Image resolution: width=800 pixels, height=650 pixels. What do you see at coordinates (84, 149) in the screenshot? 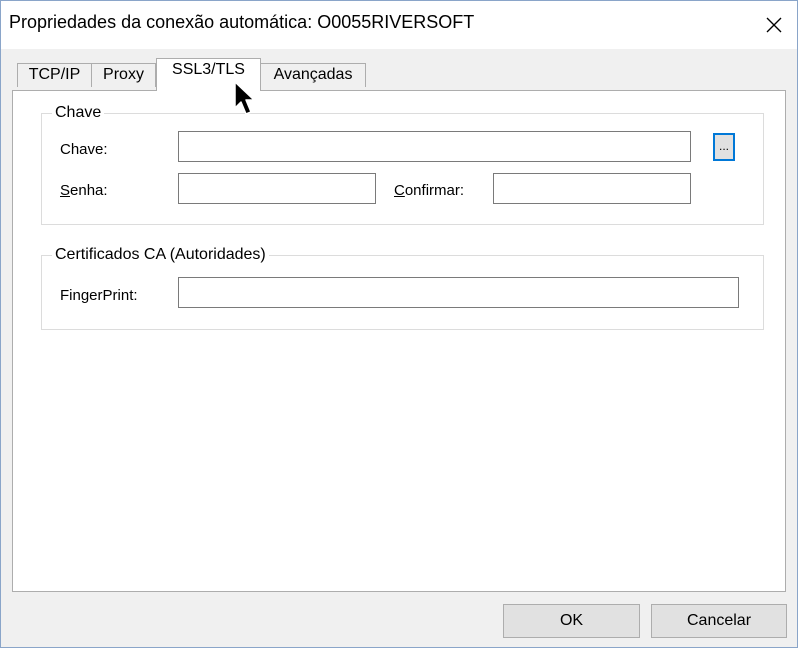
I see `chave-label: Chave:` at bounding box center [84, 149].